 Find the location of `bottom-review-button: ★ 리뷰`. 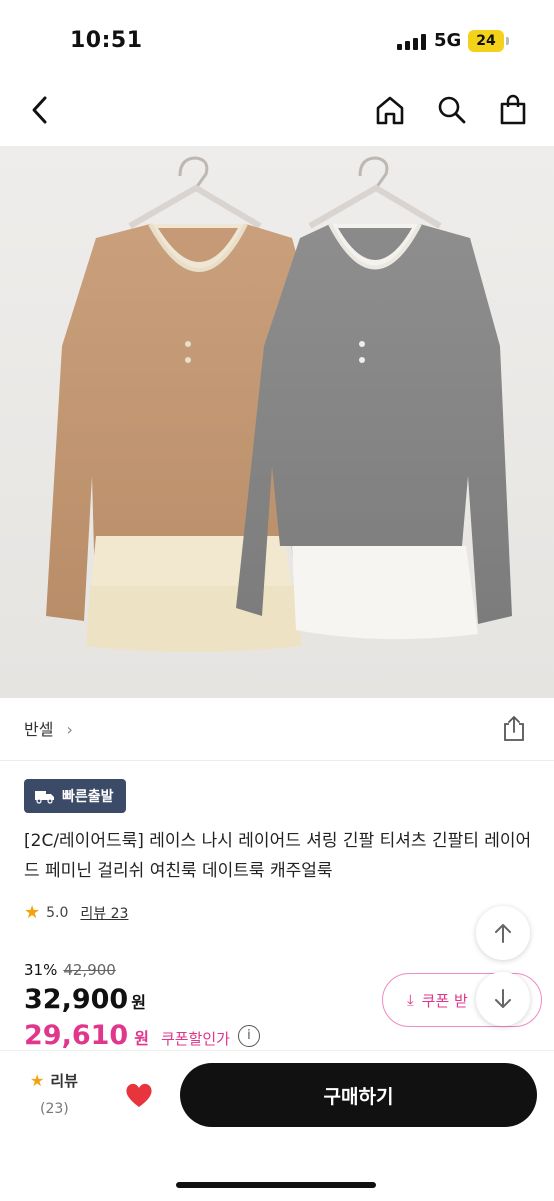

bottom-review-button: ★ 리뷰 is located at coordinates (54, 1080).